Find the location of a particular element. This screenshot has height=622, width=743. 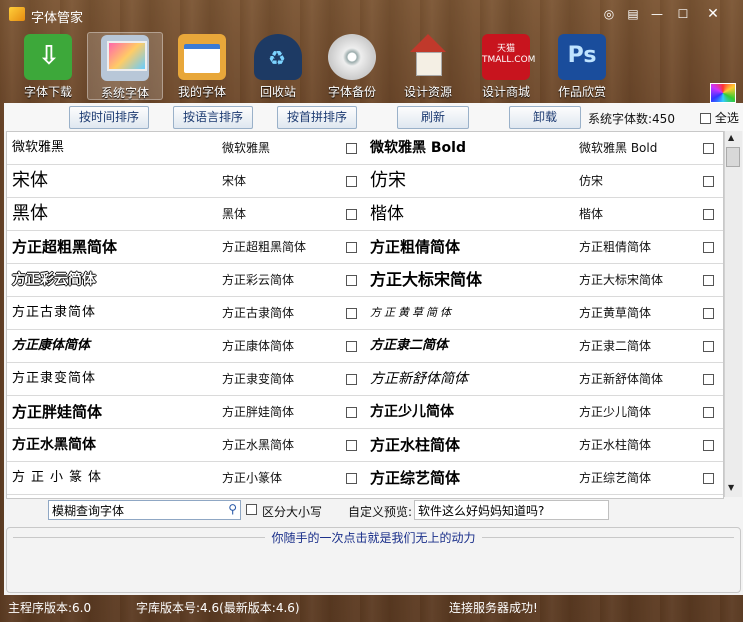

close-icon: ✕ is located at coordinates (713, 14).